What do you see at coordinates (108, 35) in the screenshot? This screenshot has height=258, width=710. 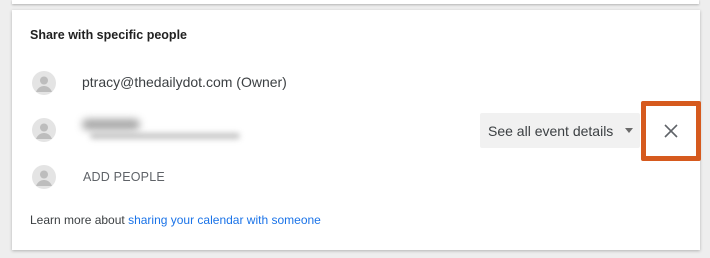 I see `section-title: Share with specific people` at bounding box center [108, 35].